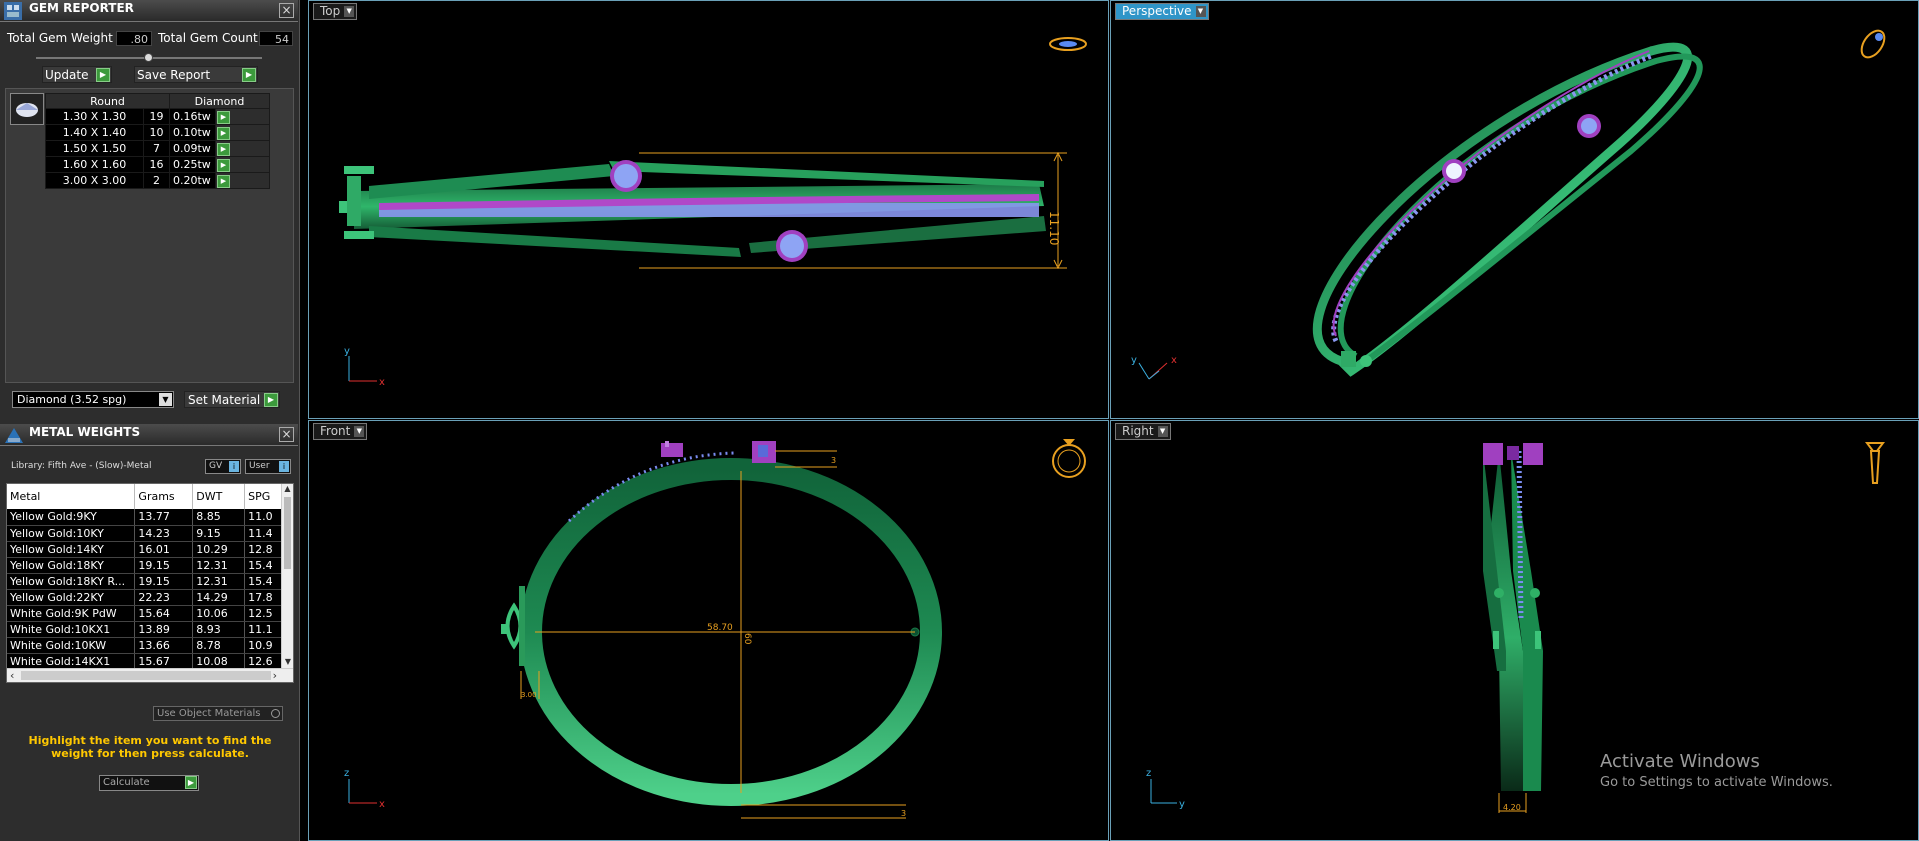 Image resolution: width=1919 pixels, height=841 pixels. What do you see at coordinates (1200, 11) in the screenshot?
I see `viewport-perspective-dropdown-icon: ▼` at bounding box center [1200, 11].